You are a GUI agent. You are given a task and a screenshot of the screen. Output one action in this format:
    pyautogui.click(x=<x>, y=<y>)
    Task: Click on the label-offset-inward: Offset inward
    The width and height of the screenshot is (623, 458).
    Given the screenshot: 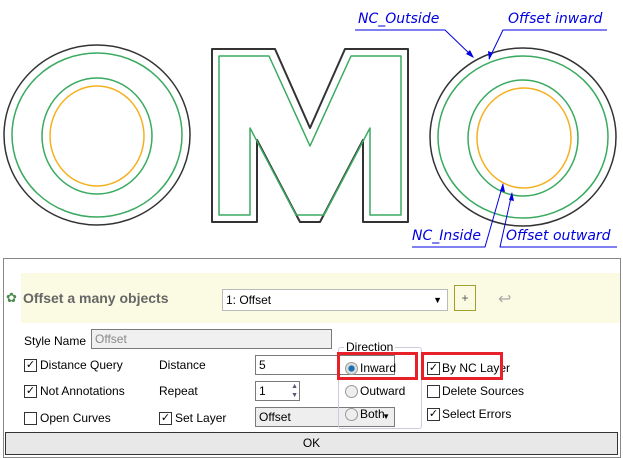 What is the action you would take?
    pyautogui.click(x=555, y=19)
    